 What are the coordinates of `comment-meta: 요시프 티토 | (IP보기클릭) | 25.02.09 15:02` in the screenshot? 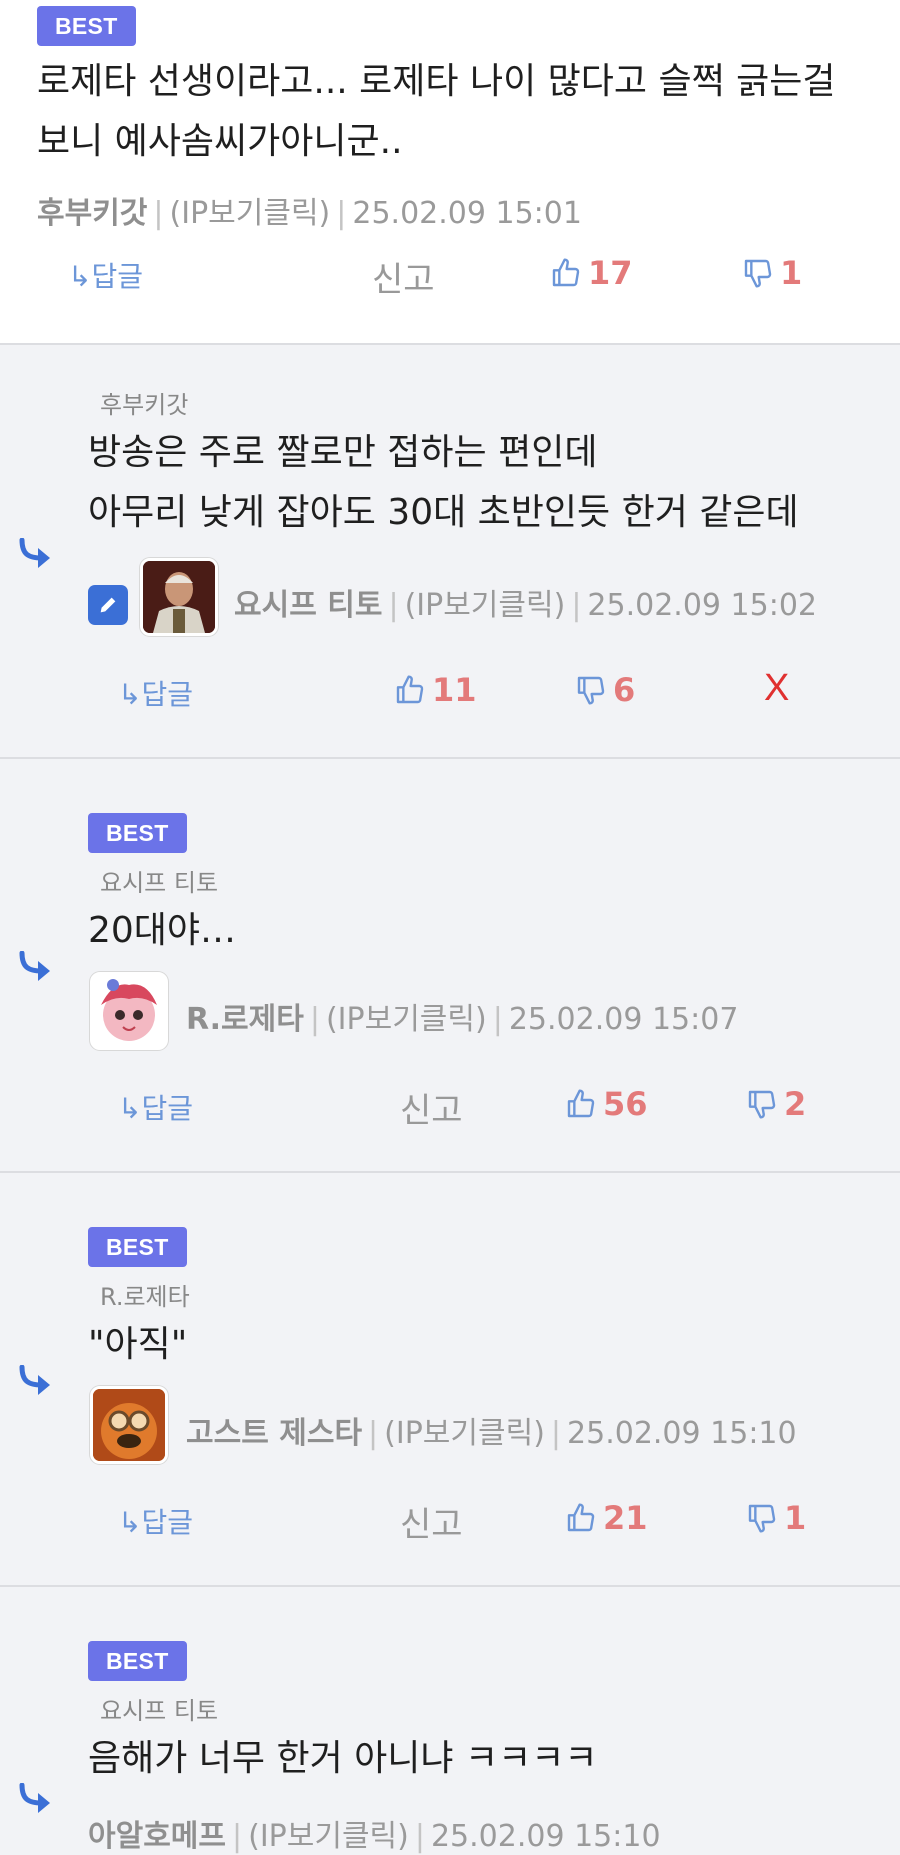 It's located at (526, 605).